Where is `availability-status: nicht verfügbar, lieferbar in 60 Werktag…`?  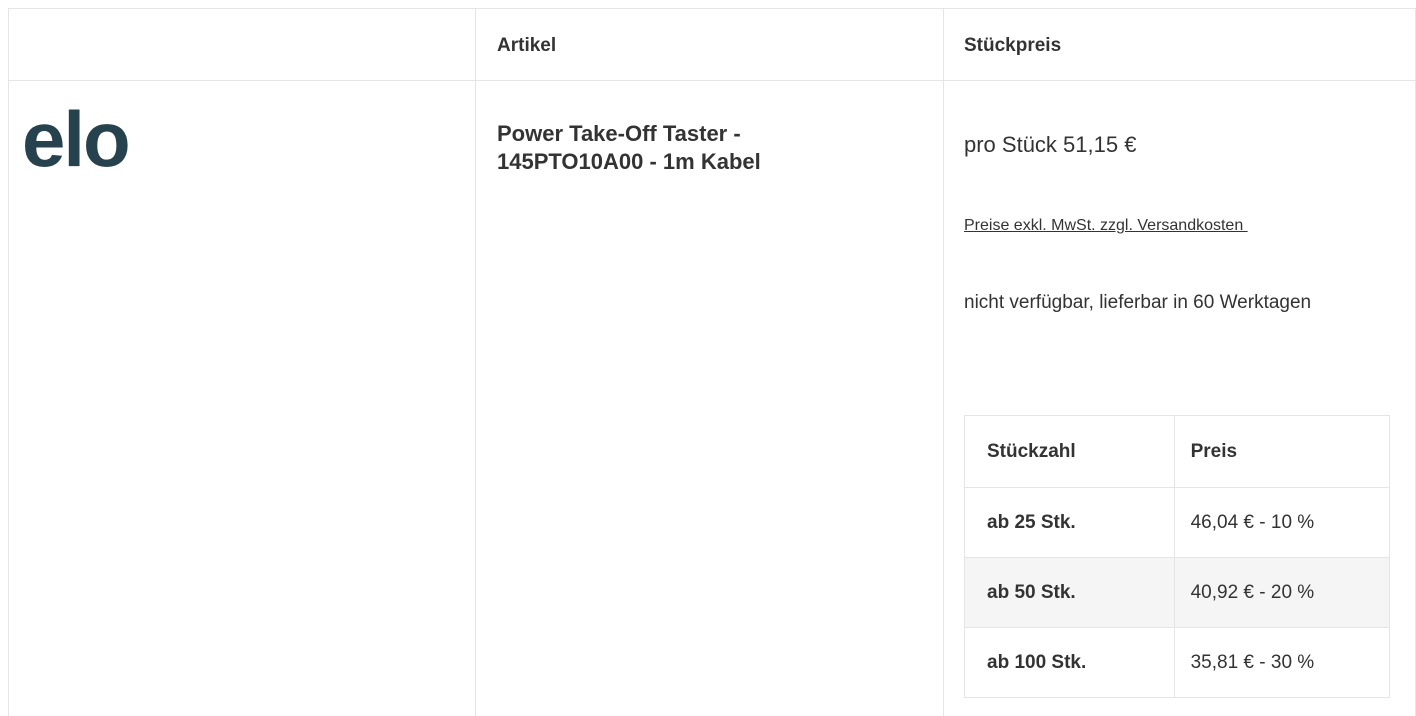 availability-status: nicht verfügbar, lieferbar in 60 Werktag… is located at coordinates (1138, 302).